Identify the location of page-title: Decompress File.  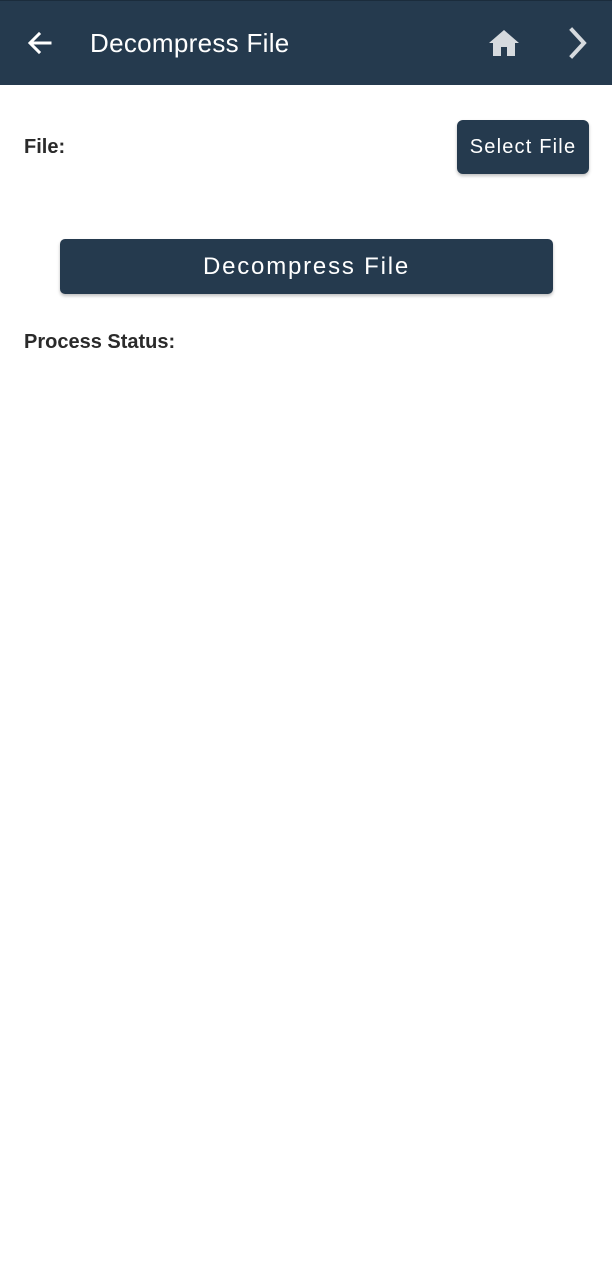
(190, 43).